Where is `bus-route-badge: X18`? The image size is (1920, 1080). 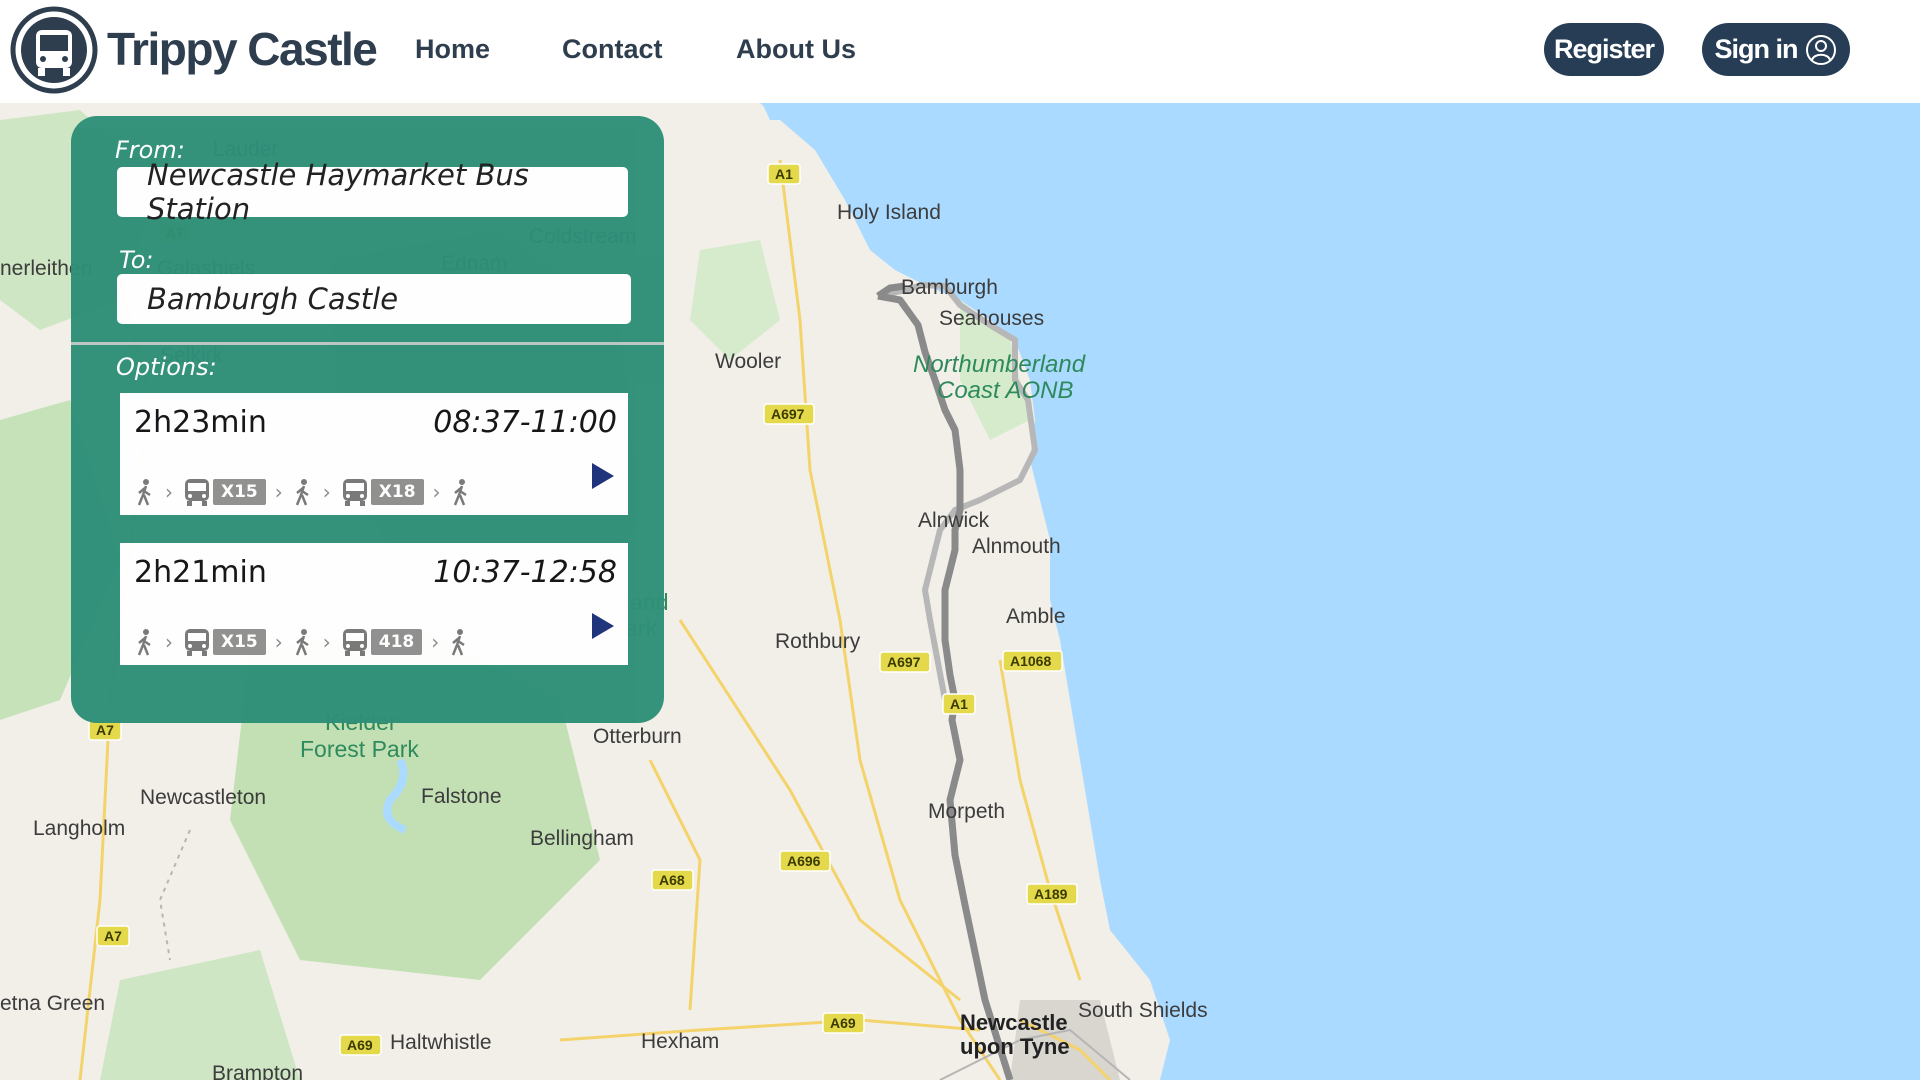 bus-route-badge: X18 is located at coordinates (397, 492).